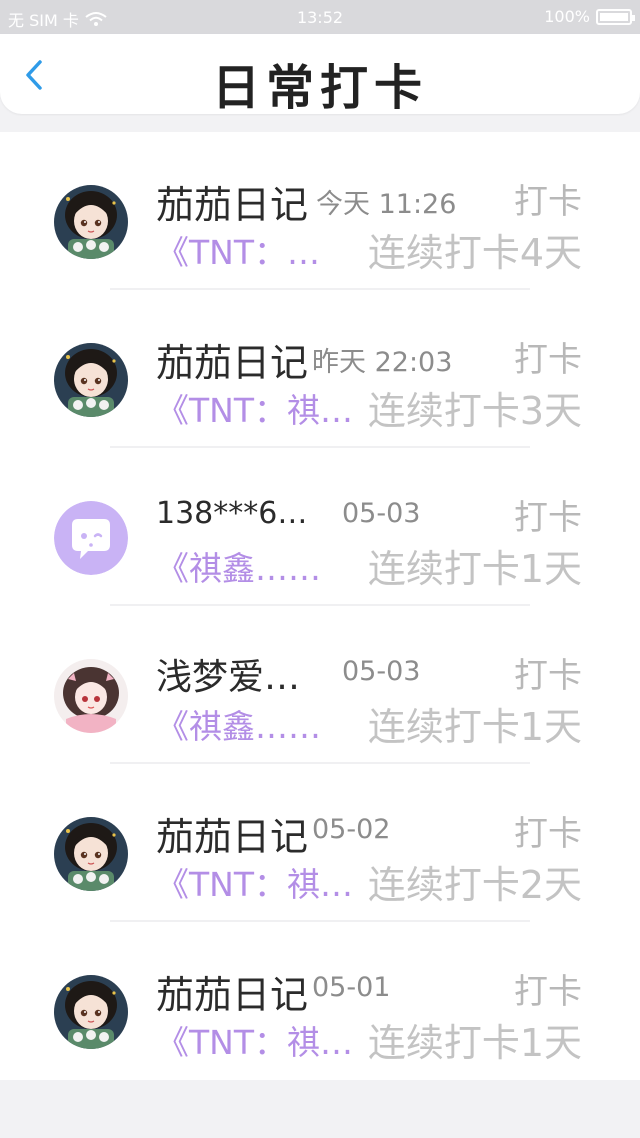  What do you see at coordinates (320, 527) in the screenshot?
I see `checkin-row: 138***6… 05-03 打卡 《祺鑫…… 连续打卡1天` at bounding box center [320, 527].